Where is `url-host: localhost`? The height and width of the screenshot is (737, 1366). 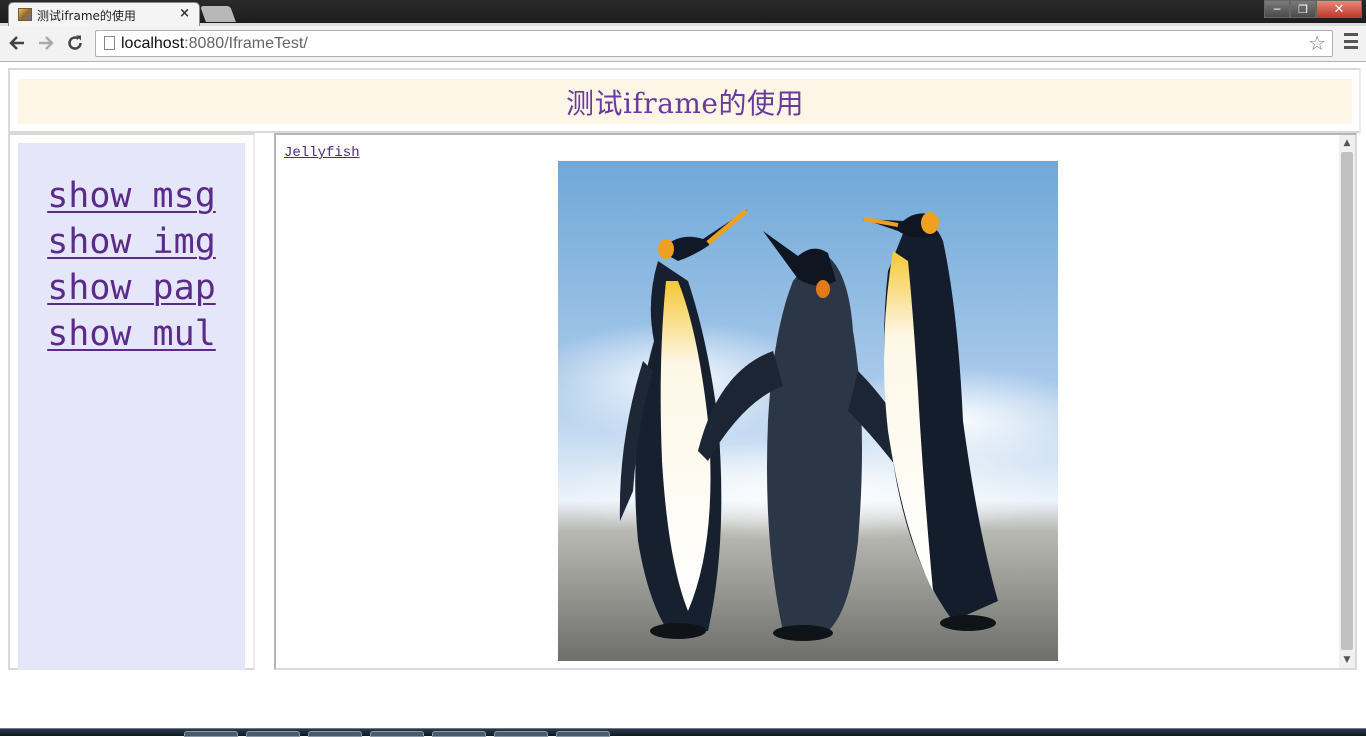 url-host: localhost is located at coordinates (153, 43).